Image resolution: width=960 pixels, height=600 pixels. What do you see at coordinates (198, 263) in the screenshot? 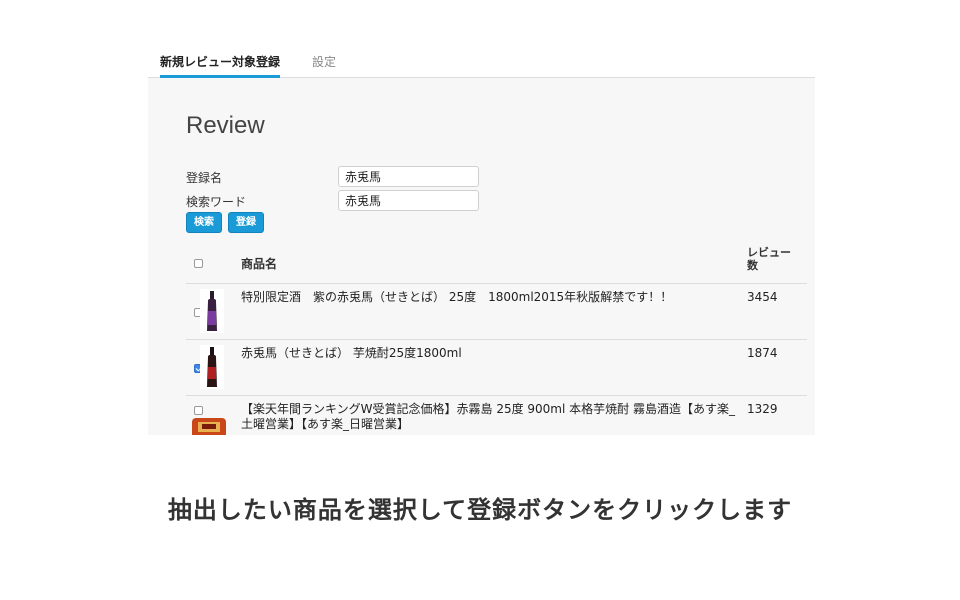
I see `select-all-checkbox` at bounding box center [198, 263].